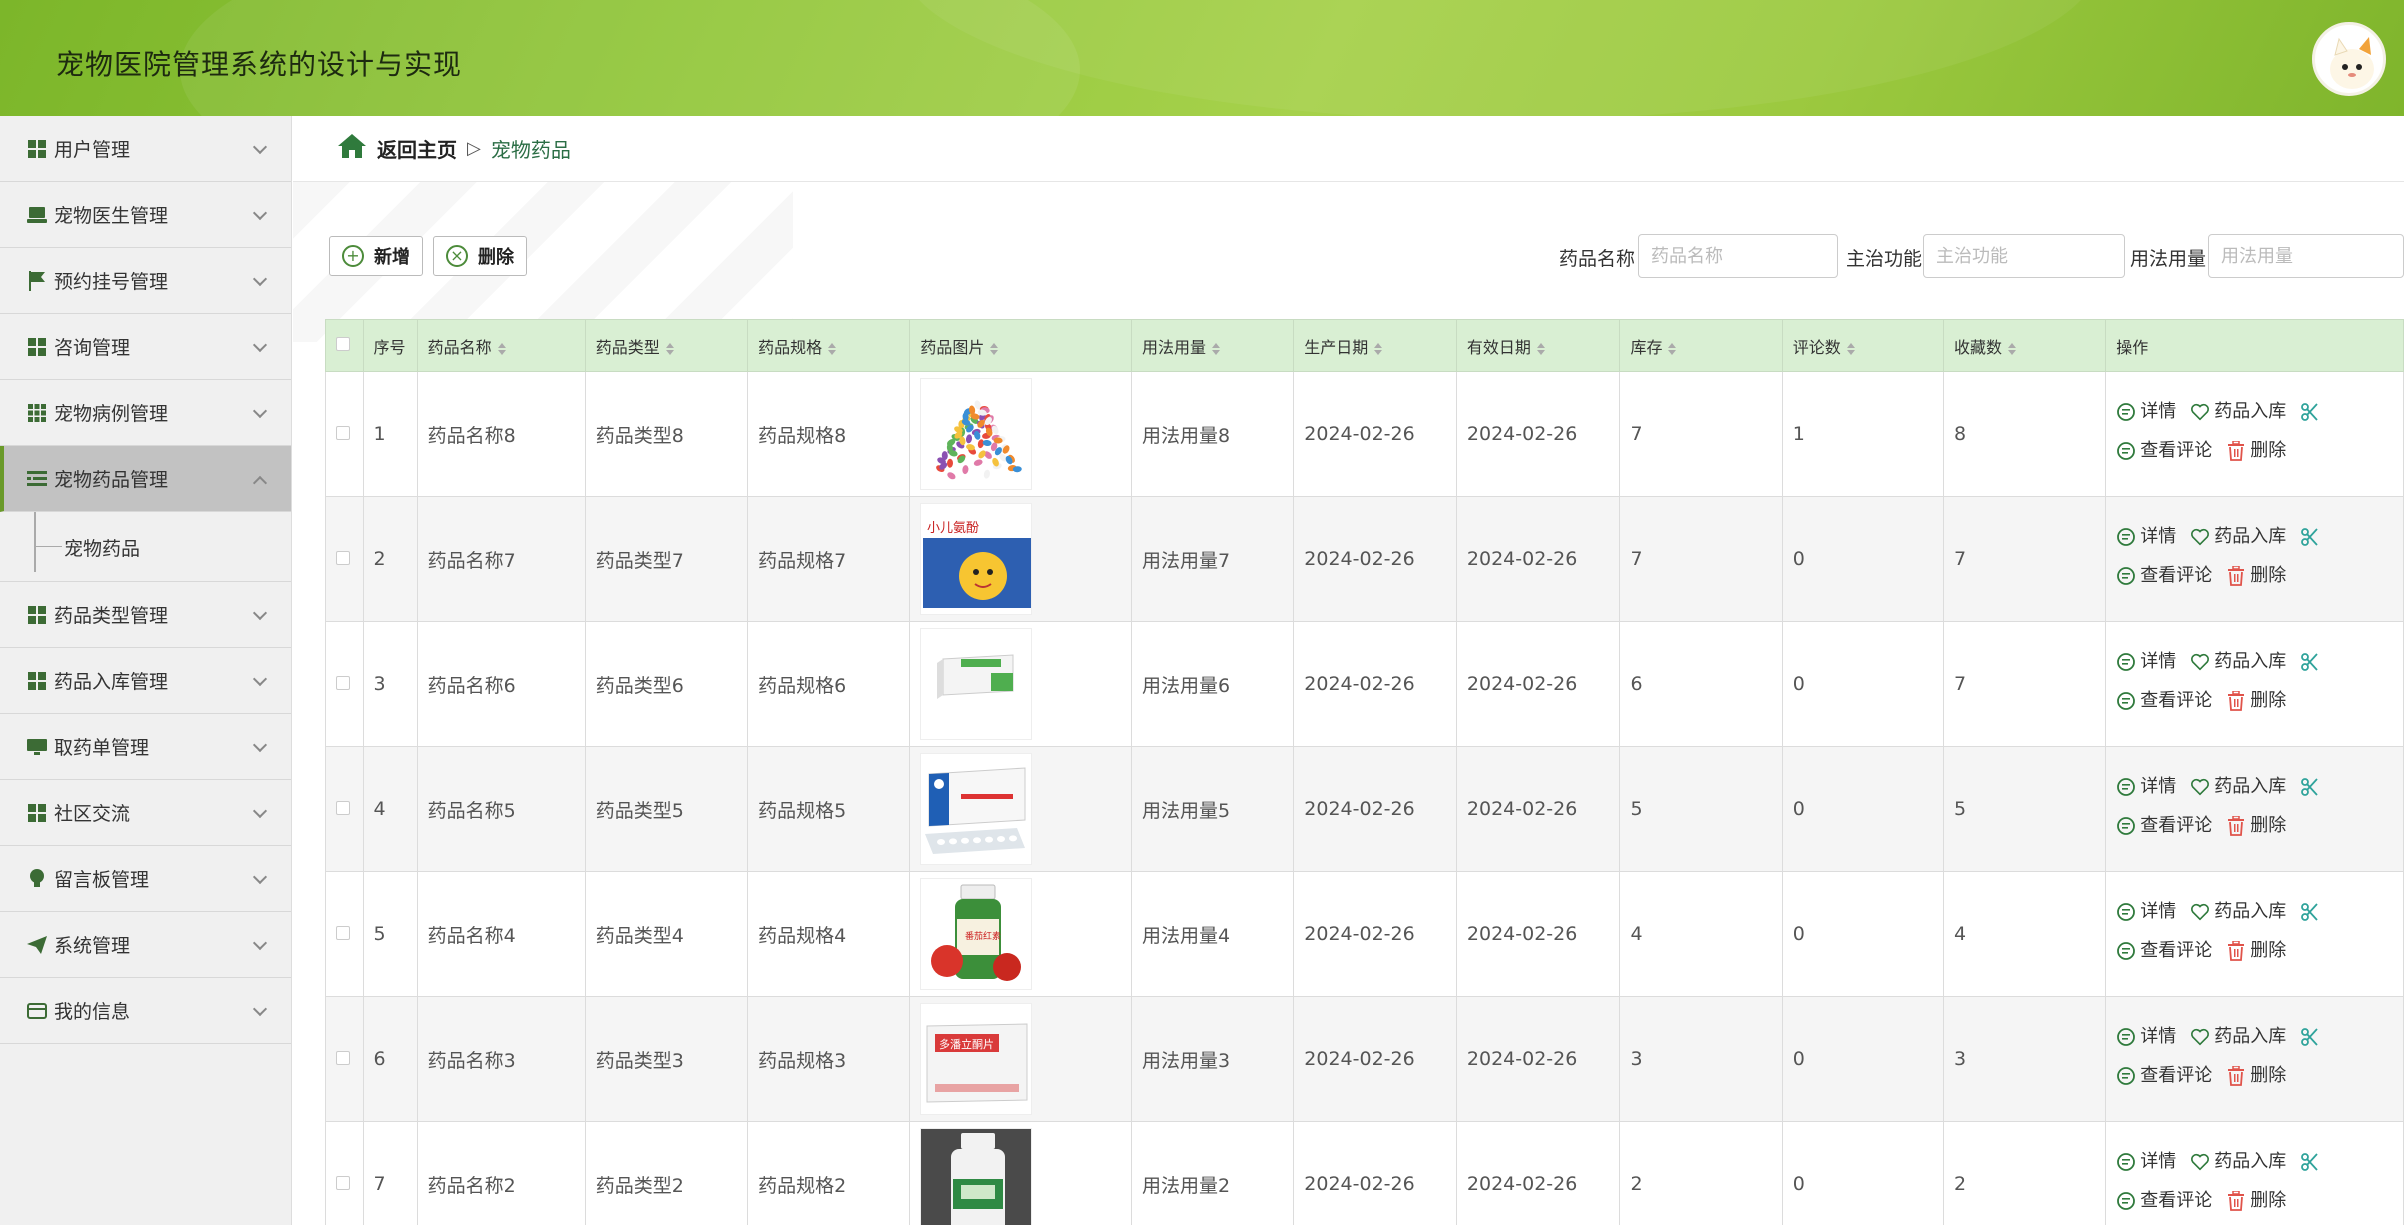  What do you see at coordinates (145, 281) in the screenshot?
I see `sidebar-item-appointment-management: 预约挂号管理` at bounding box center [145, 281].